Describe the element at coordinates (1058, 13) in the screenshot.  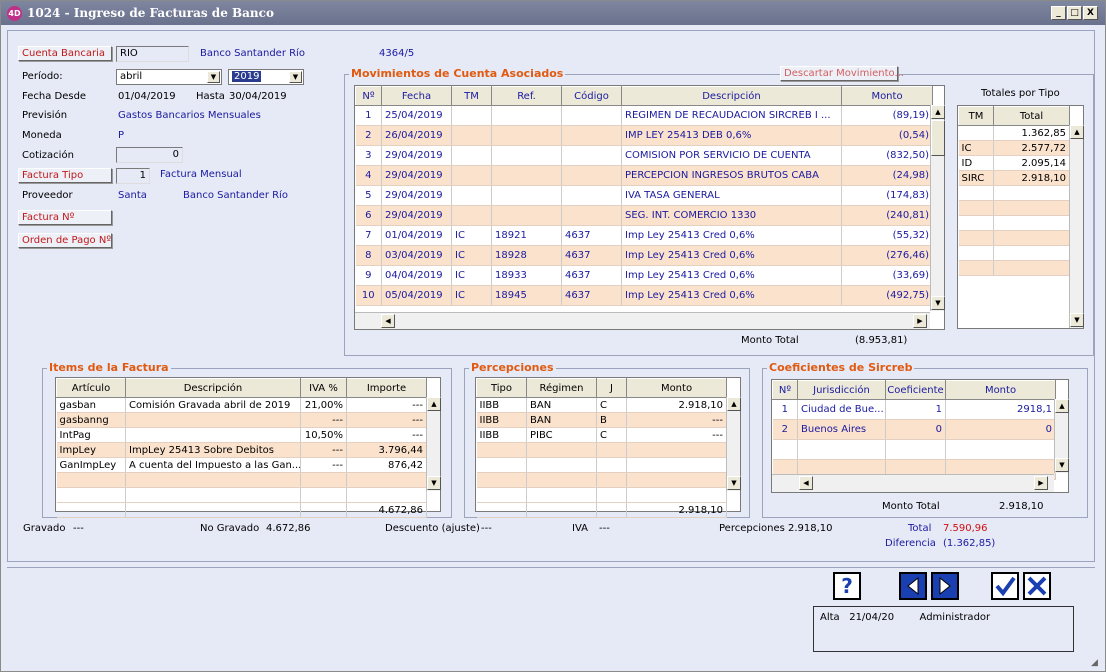
I see `minimize-button: _` at that location.